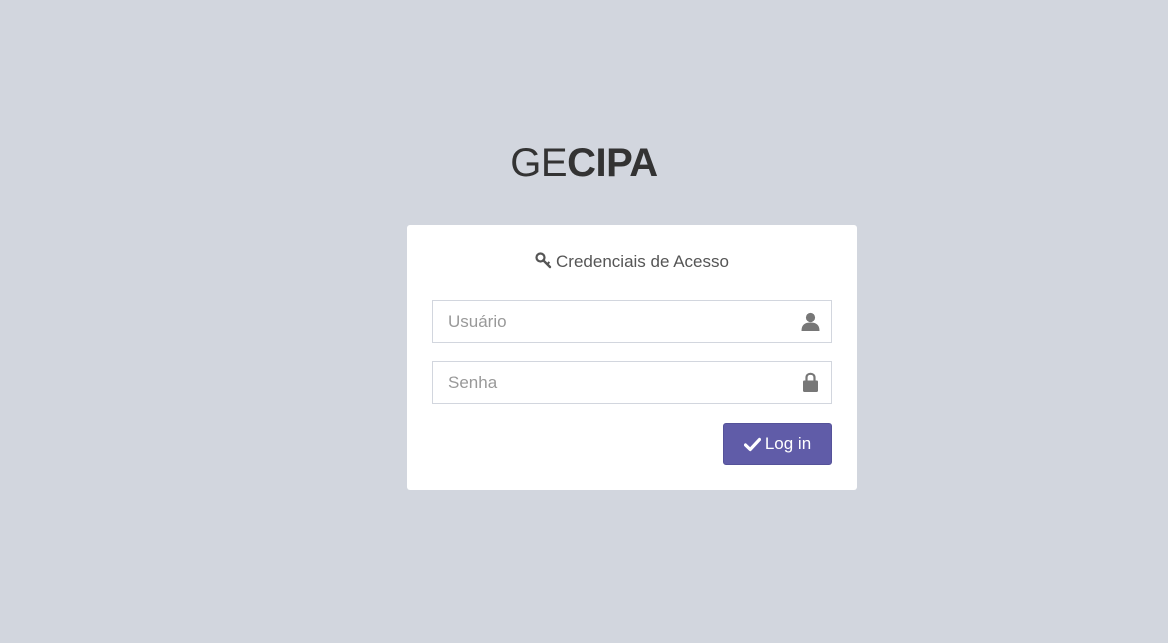  I want to click on username-field, so click(632, 321).